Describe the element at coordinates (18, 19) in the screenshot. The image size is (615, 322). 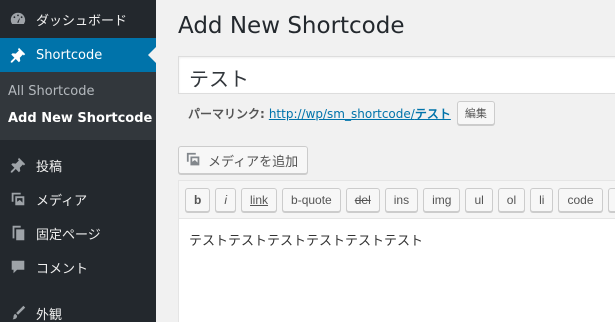
I see `dashboard-icon` at that location.